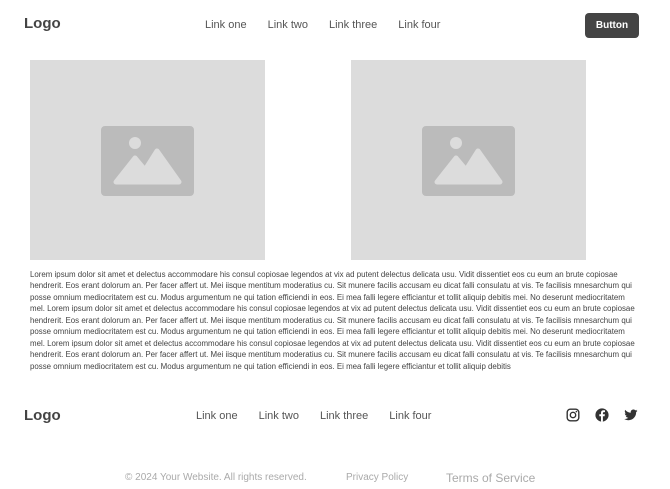 The width and height of the screenshot is (670, 489). I want to click on privacy-policy-link: Privacy Policy, so click(377, 477).